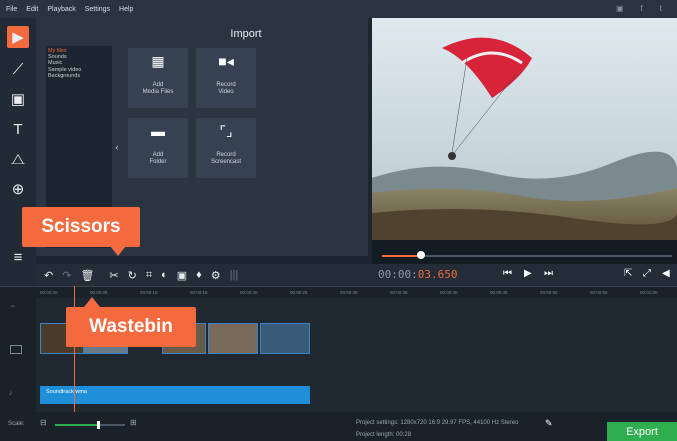 The image size is (677, 441). I want to click on audio-track-icon: ♪, so click(11, 393).